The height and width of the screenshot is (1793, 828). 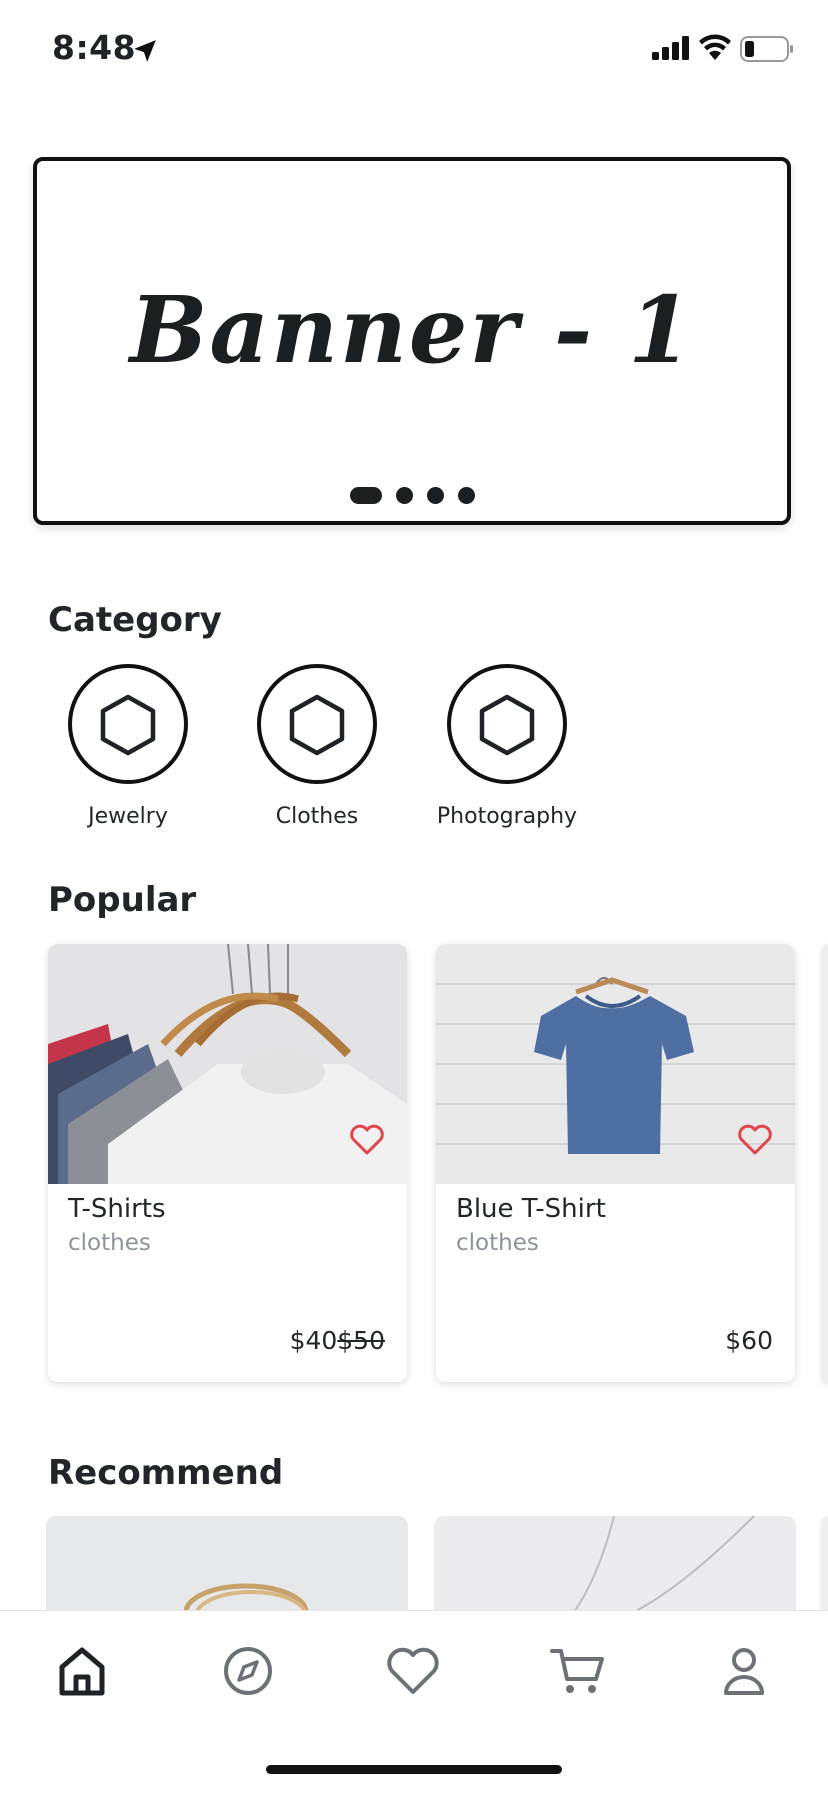 What do you see at coordinates (313, 1340) in the screenshot?
I see `product-sale-price: $40` at bounding box center [313, 1340].